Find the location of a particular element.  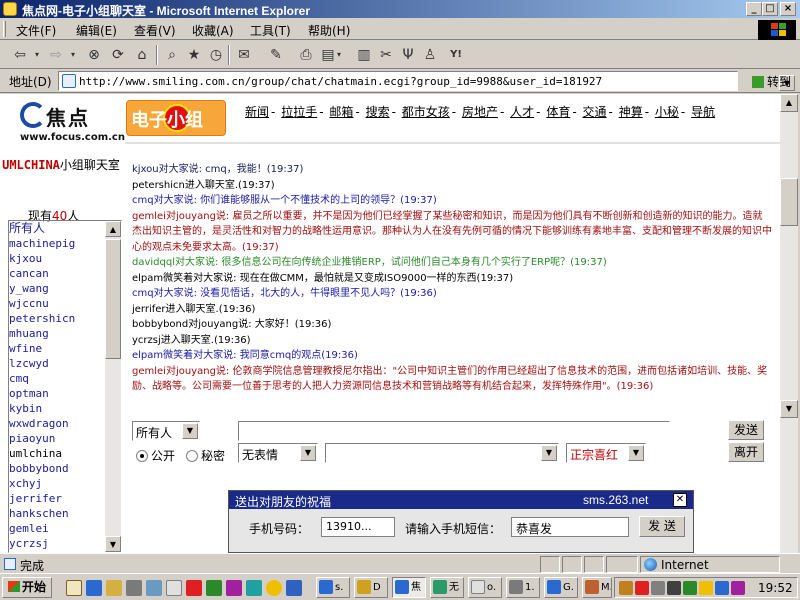

menu-favorites: 收藏(A) is located at coordinates (213, 30).